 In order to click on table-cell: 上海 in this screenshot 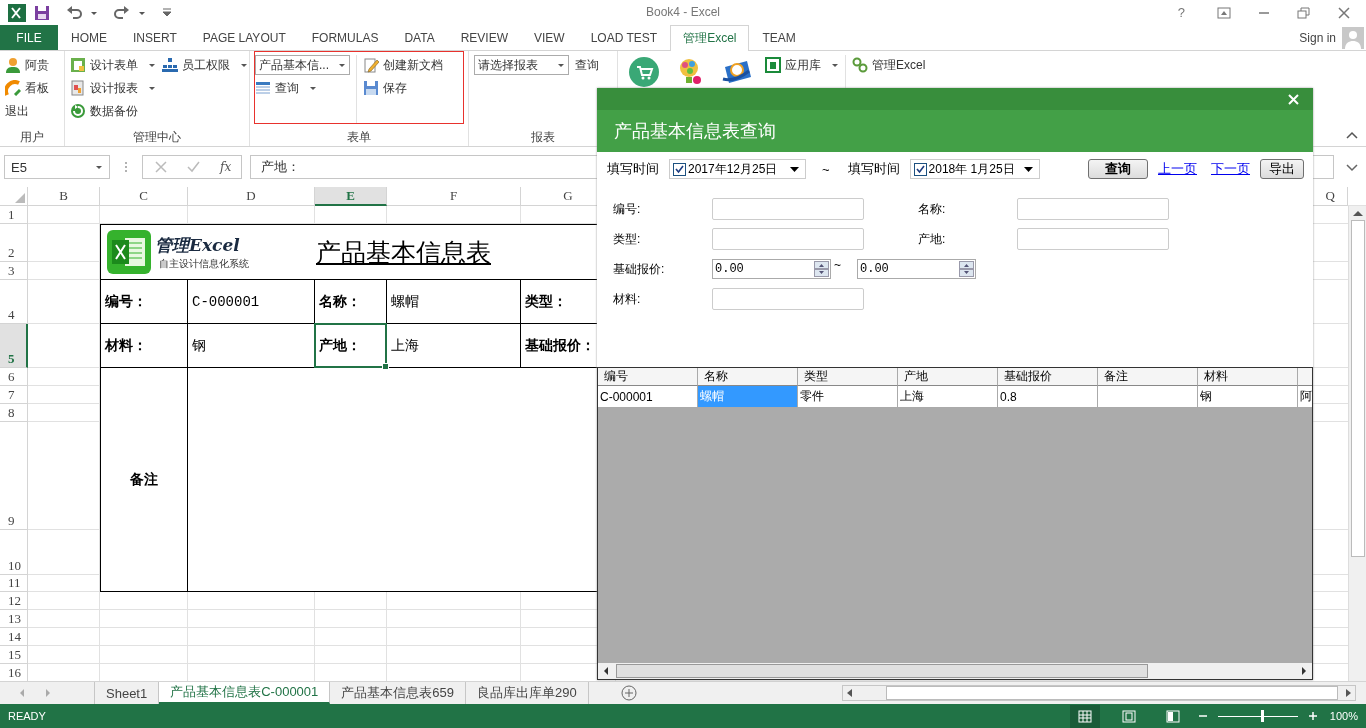, I will do `click(454, 346)`.